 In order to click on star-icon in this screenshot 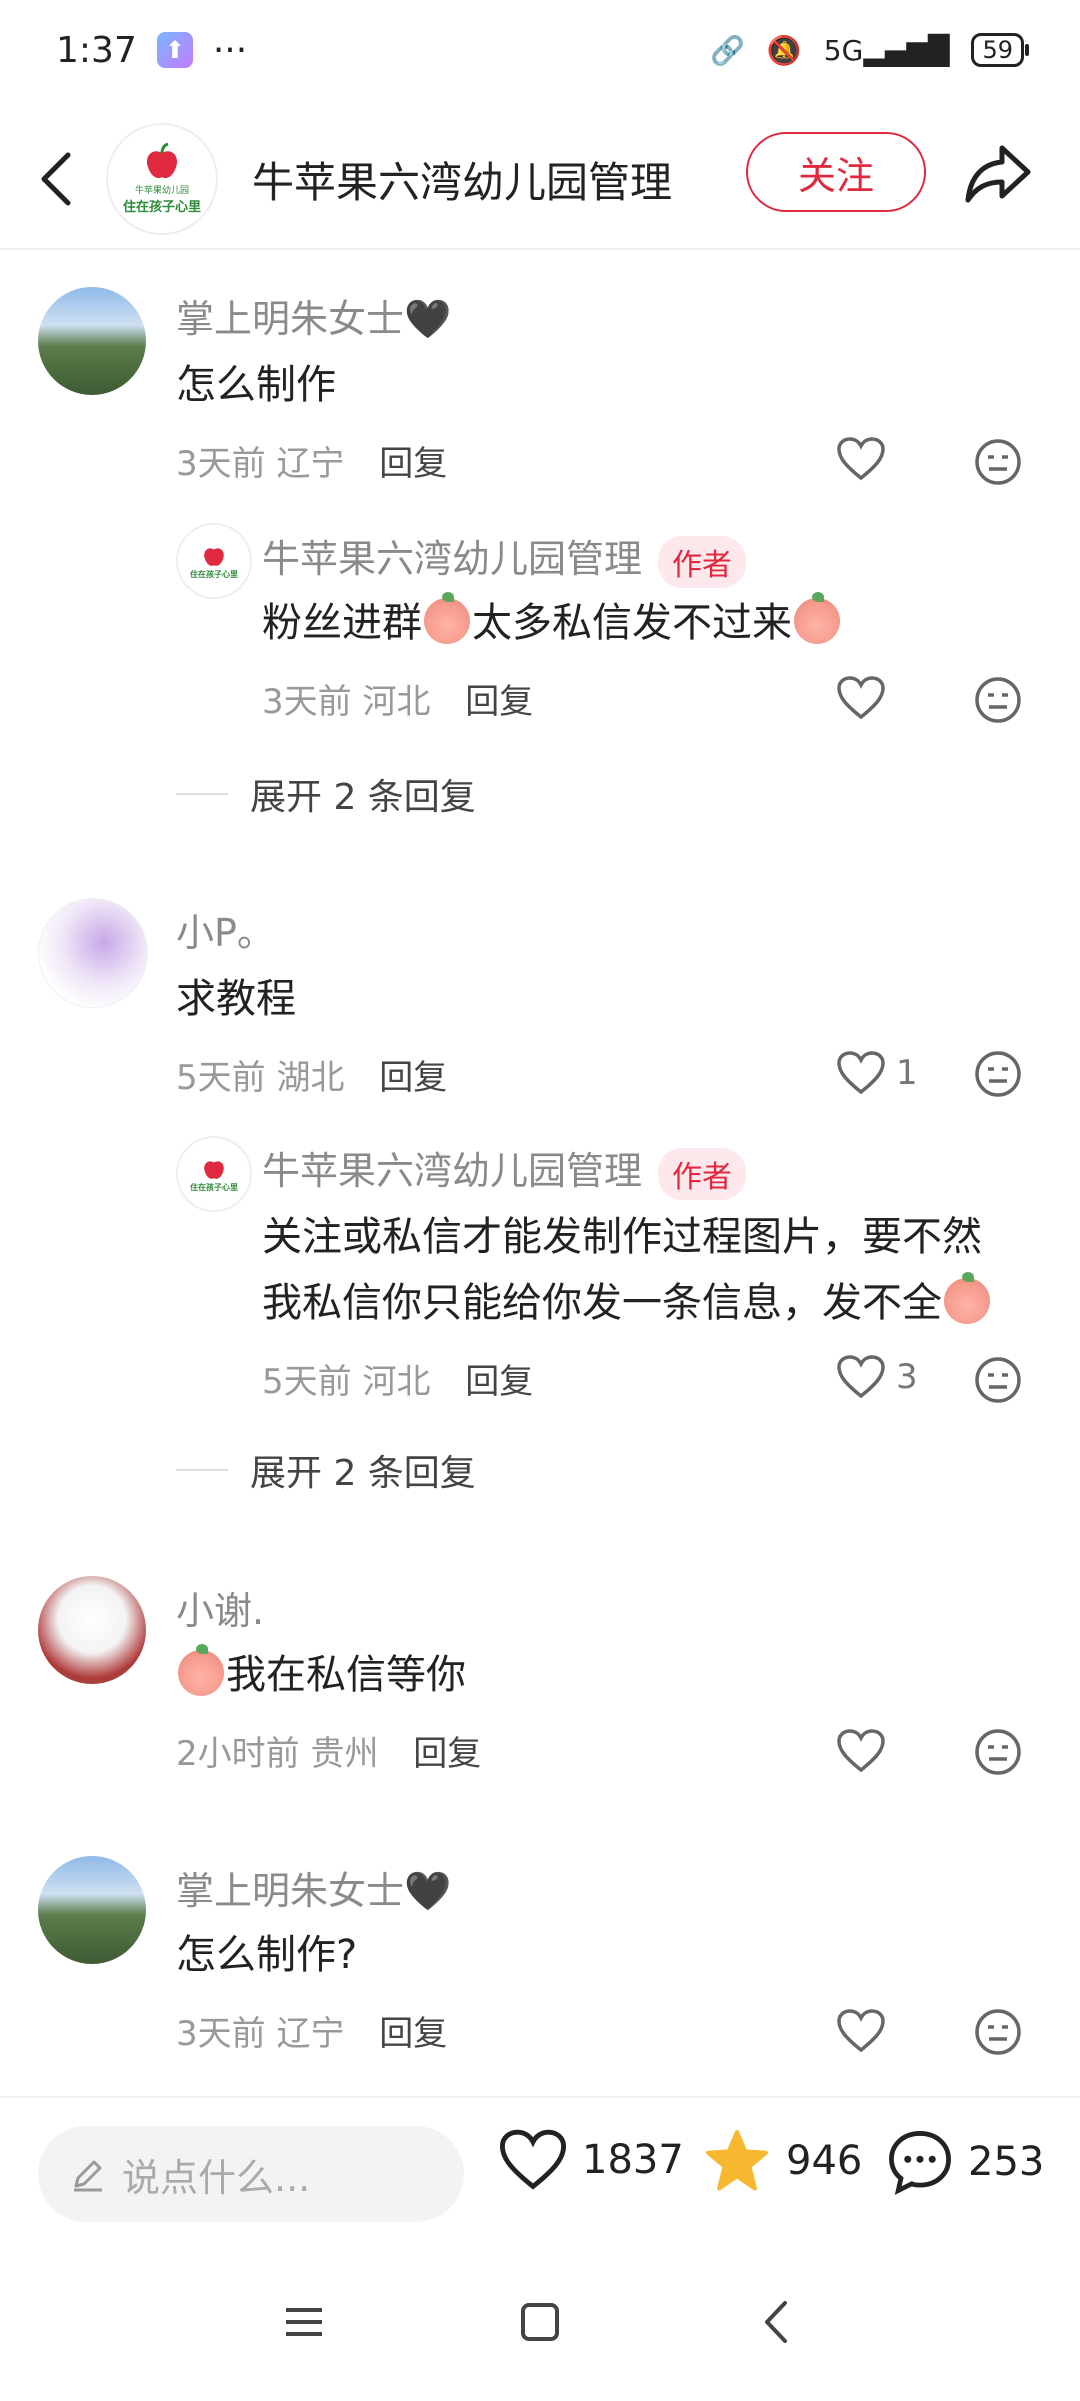, I will do `click(737, 2160)`.